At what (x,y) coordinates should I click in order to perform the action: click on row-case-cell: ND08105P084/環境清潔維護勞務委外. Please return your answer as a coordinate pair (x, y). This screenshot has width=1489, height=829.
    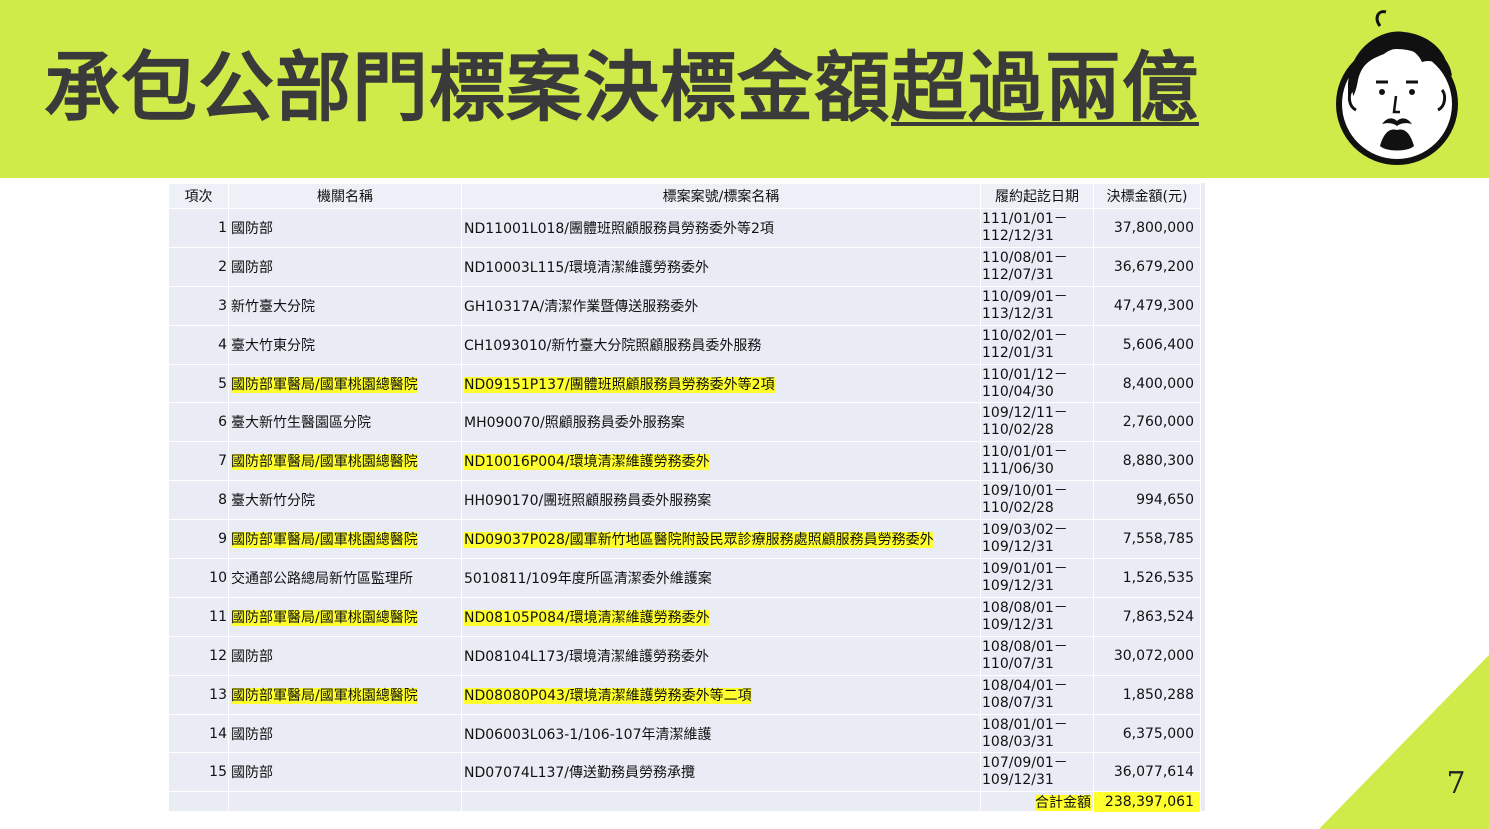
    Looking at the image, I should click on (721, 616).